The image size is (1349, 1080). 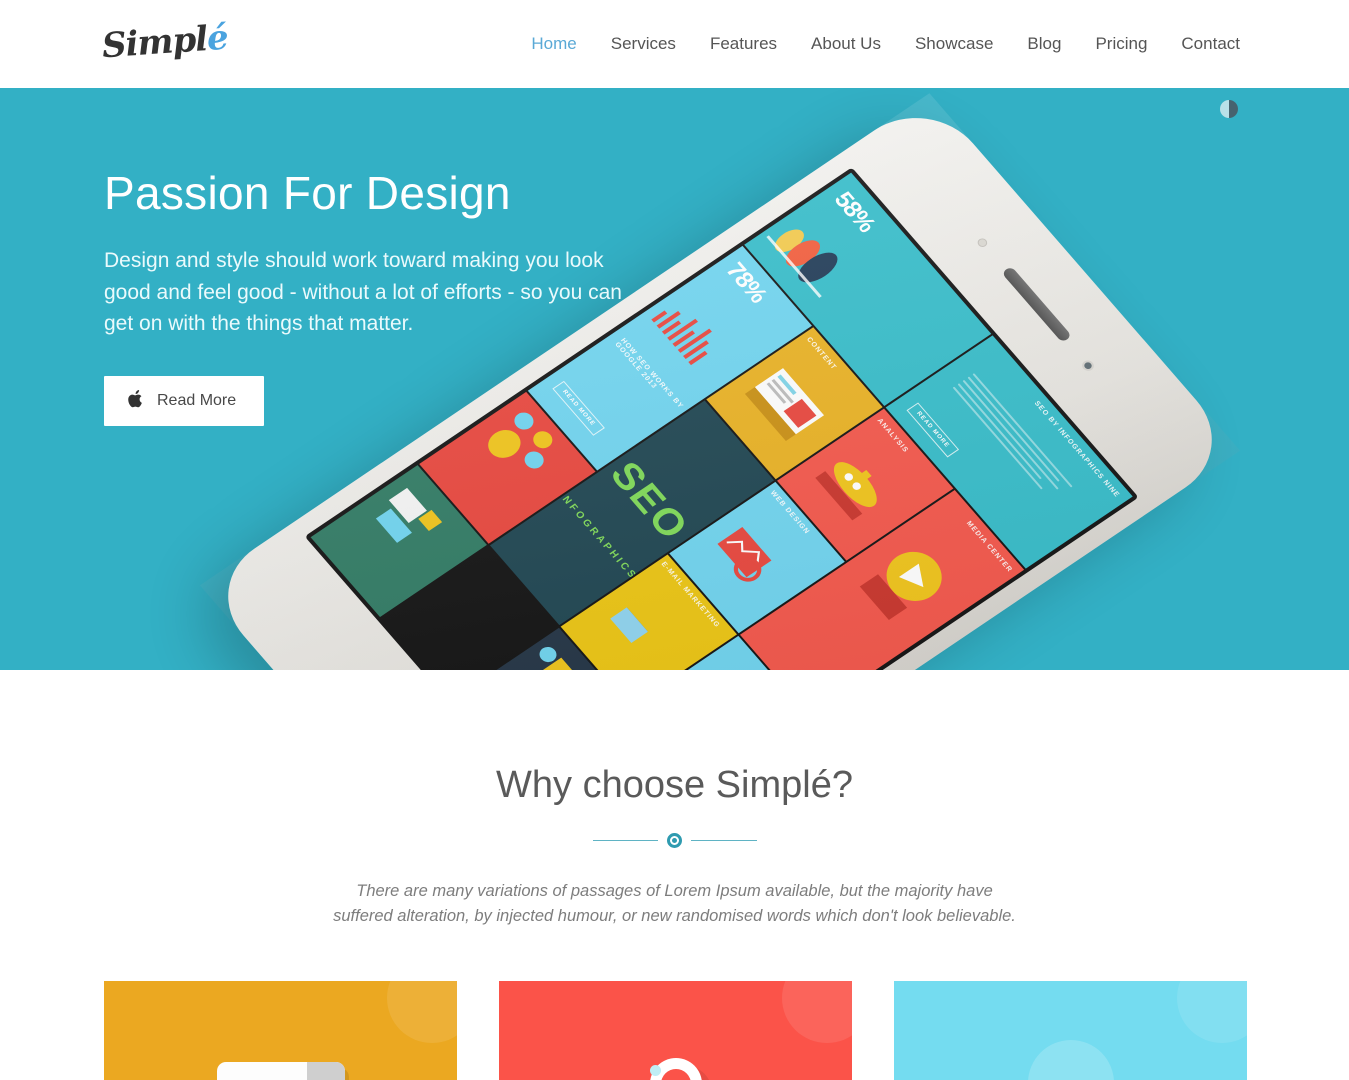 What do you see at coordinates (1088, 365) in the screenshot?
I see `phone-camera-icon` at bounding box center [1088, 365].